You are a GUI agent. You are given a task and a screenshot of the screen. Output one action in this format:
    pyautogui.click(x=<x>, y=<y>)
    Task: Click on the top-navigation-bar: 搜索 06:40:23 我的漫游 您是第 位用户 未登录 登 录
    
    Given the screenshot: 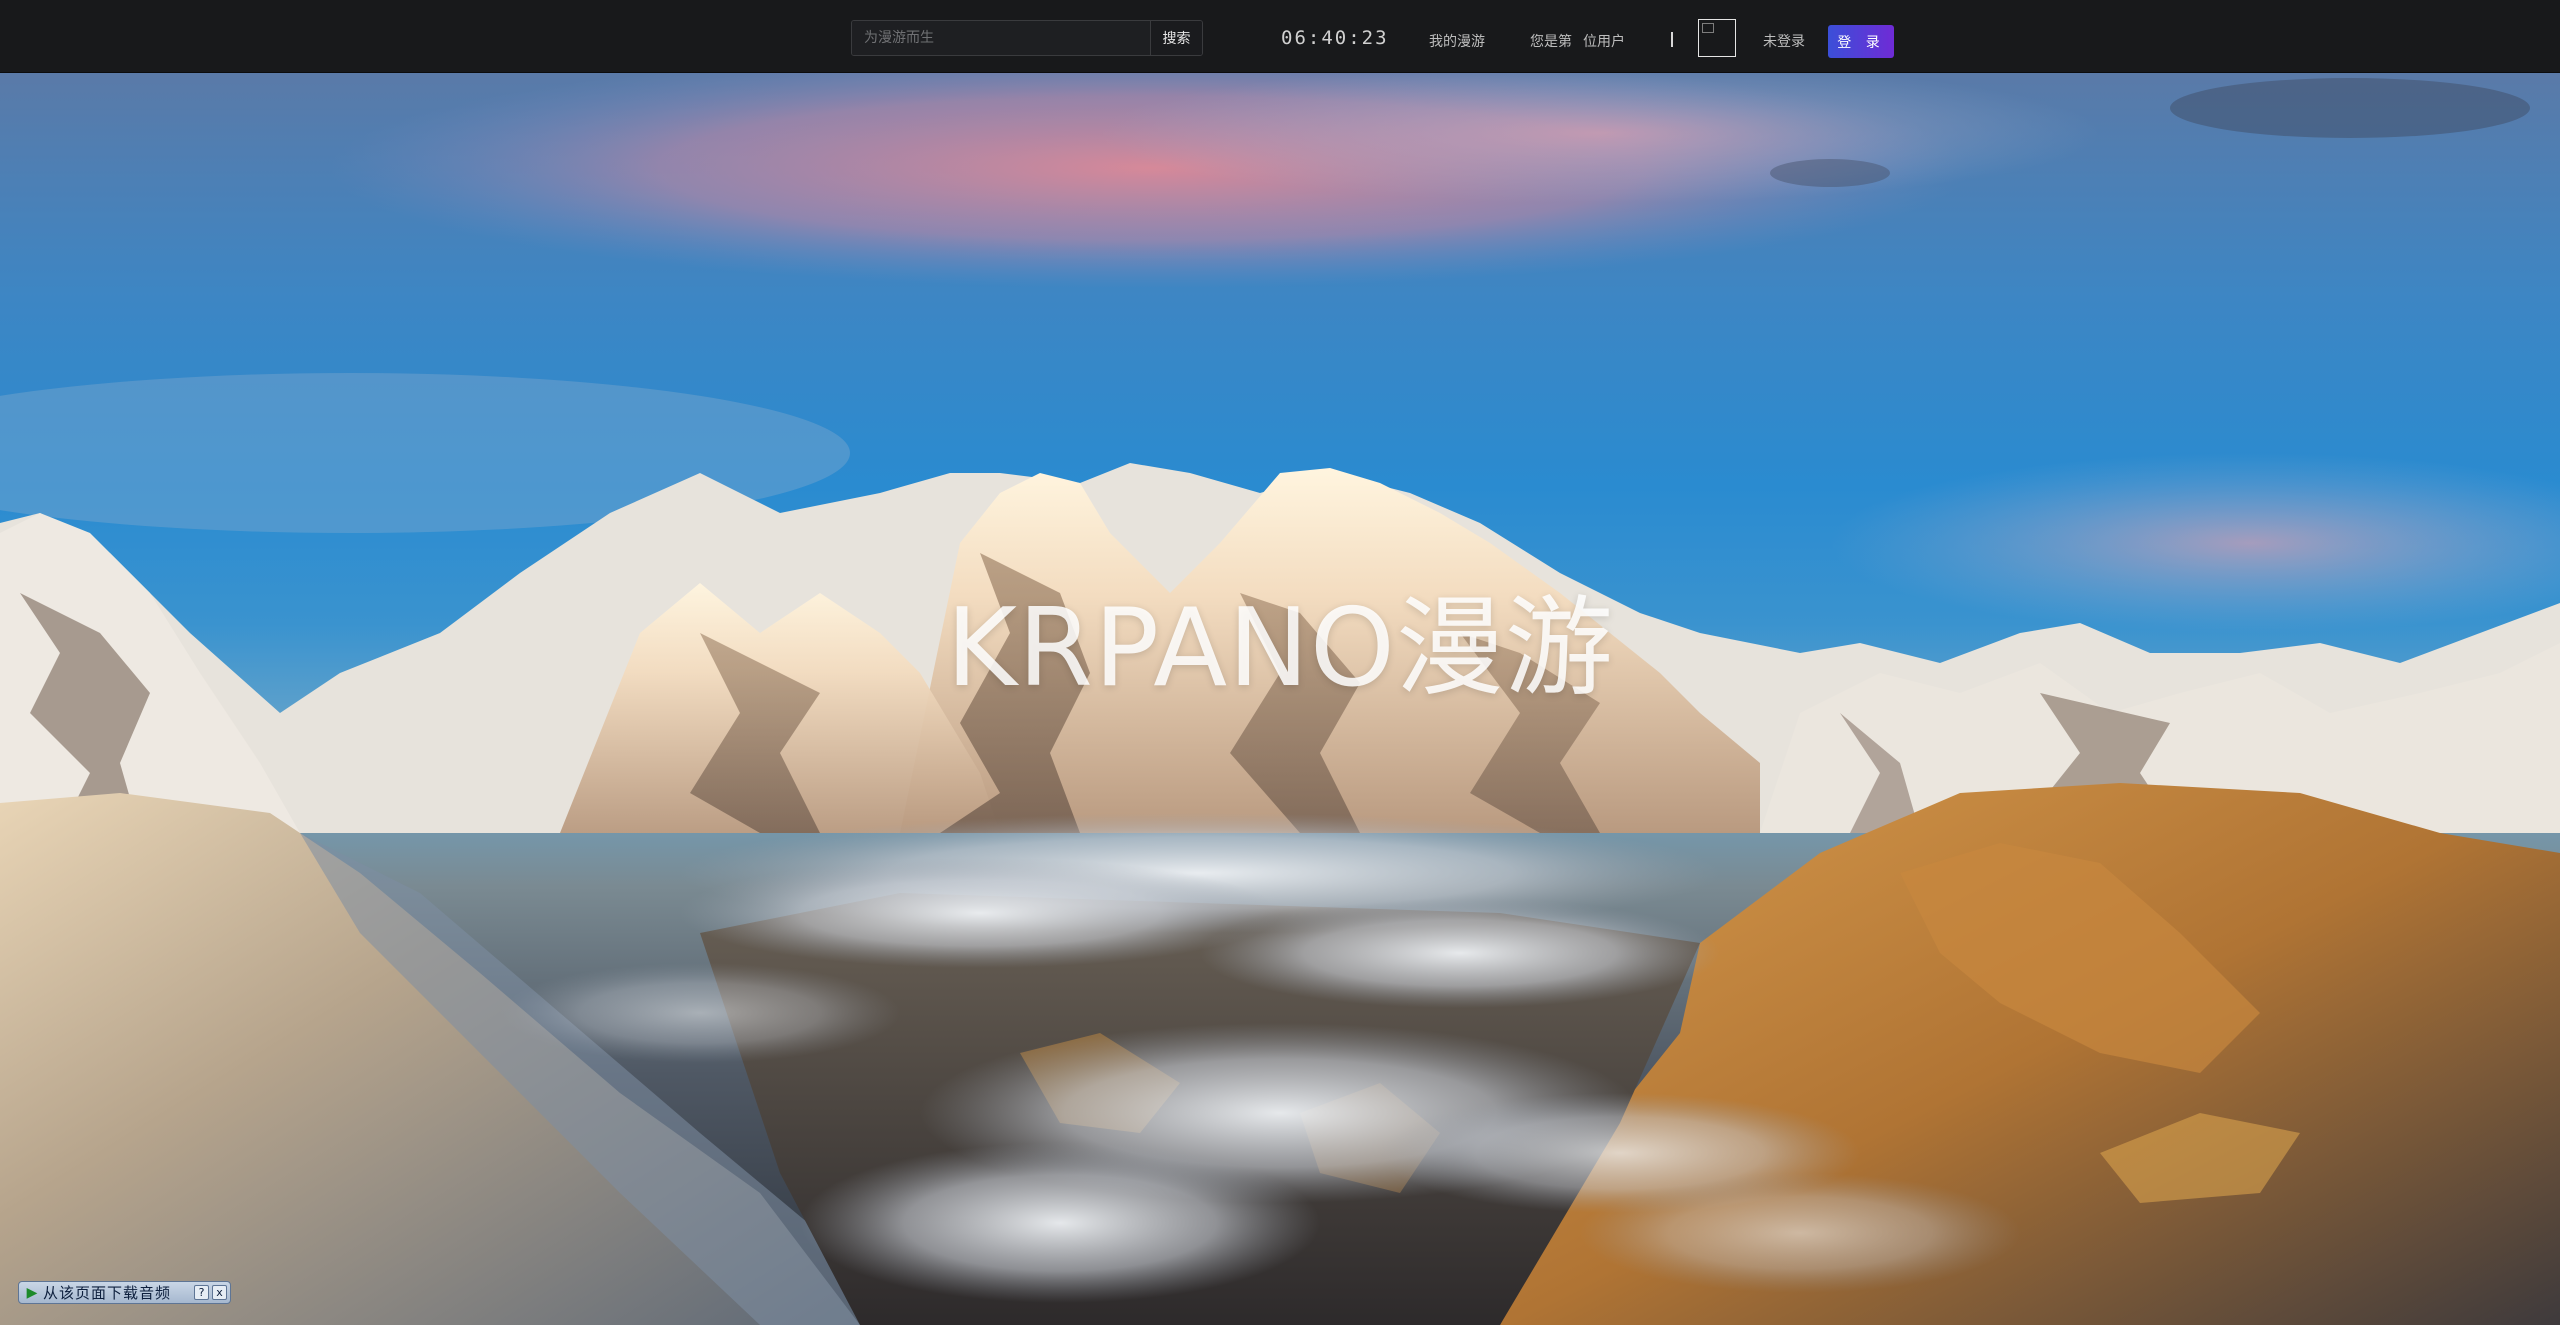 What is the action you would take?
    pyautogui.click(x=1280, y=36)
    